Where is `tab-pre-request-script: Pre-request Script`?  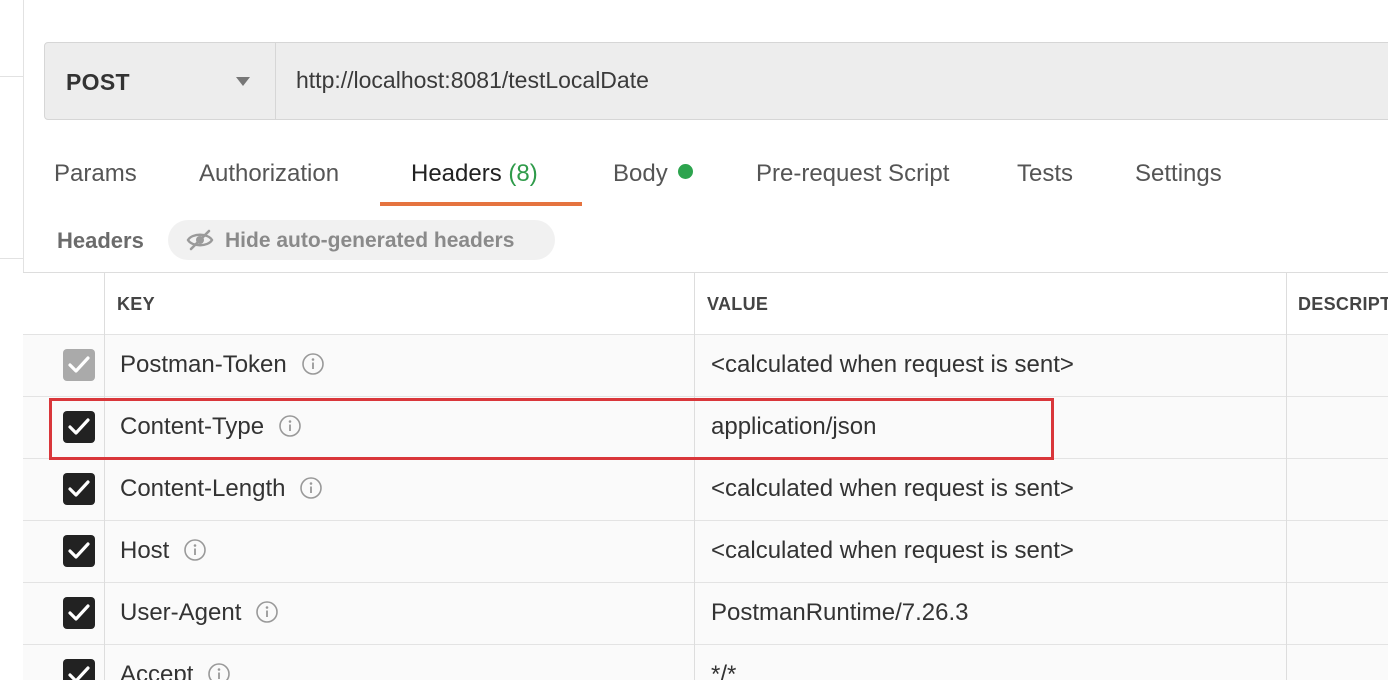 tab-pre-request-script: Pre-request Script is located at coordinates (852, 174).